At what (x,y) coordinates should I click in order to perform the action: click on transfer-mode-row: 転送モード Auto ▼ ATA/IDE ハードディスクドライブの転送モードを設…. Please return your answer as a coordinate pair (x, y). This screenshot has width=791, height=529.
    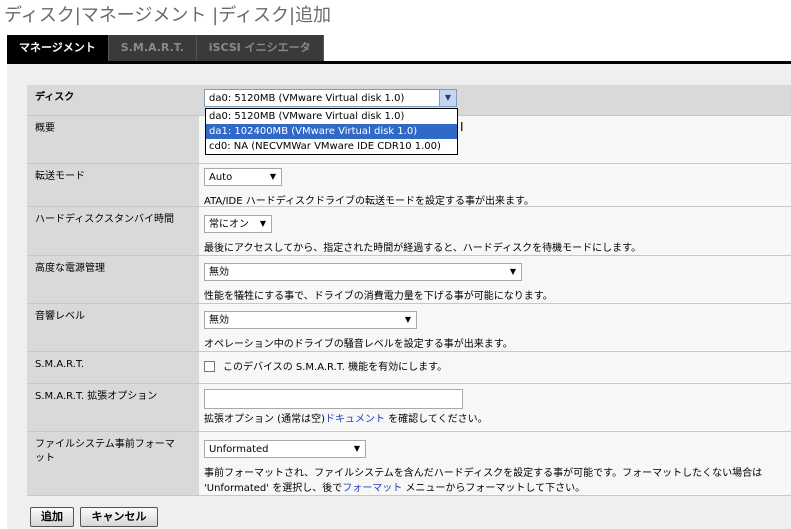
    Looking at the image, I should click on (409, 185).